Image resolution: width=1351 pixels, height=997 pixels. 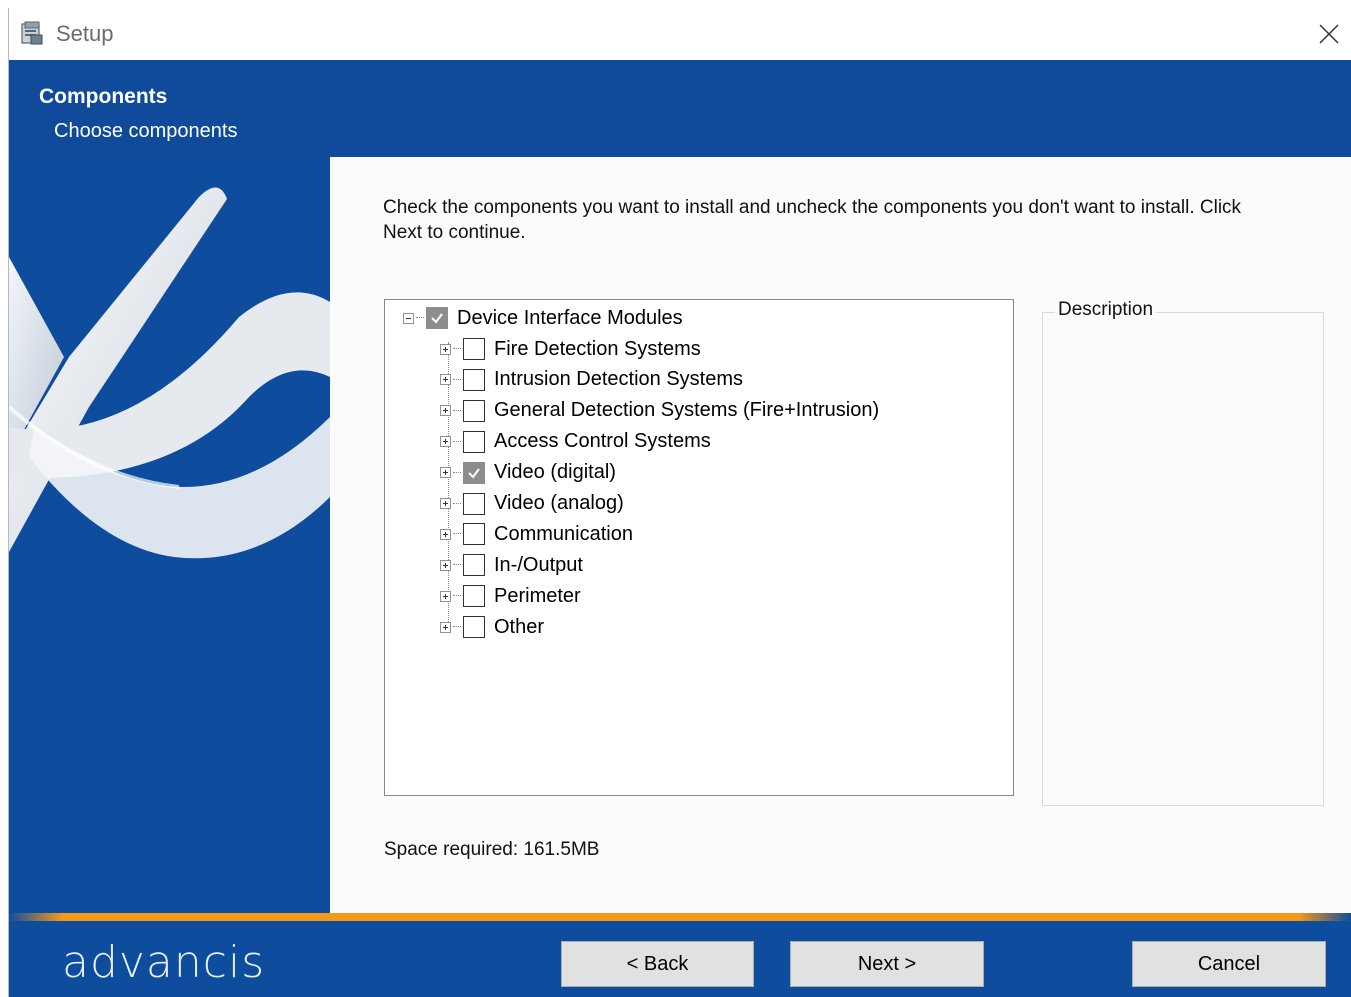 I want to click on collapse-icon, so click(x=408, y=318).